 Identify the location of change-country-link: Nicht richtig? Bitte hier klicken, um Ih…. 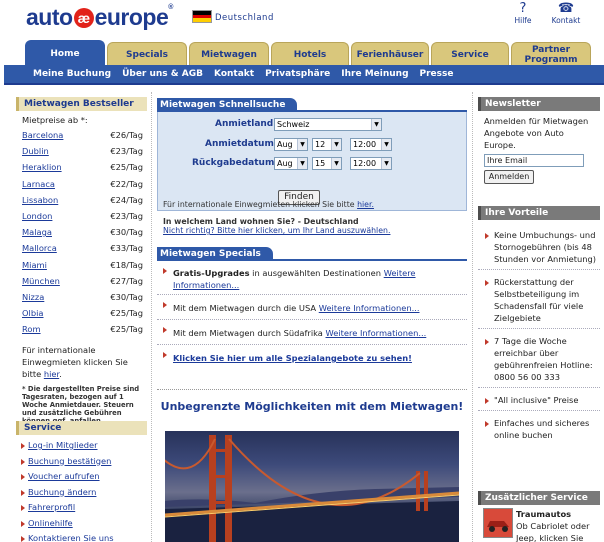
(312, 230).